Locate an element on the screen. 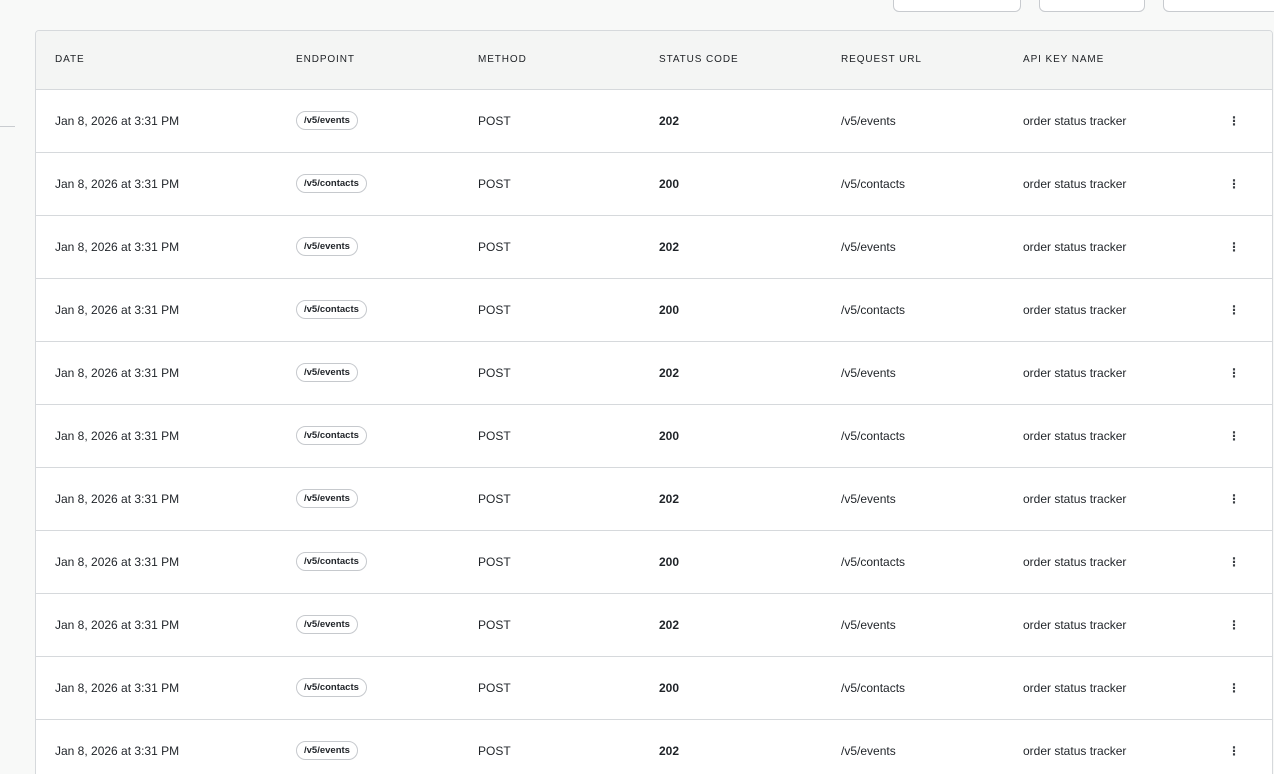 The width and height of the screenshot is (1274, 774). header-request-url: REQUEST URL is located at coordinates (932, 60).